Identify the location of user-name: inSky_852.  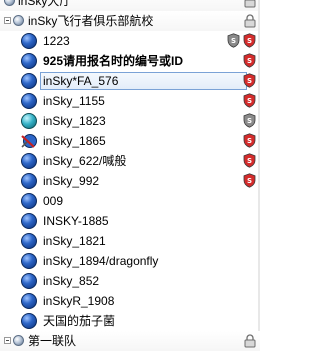
(71, 281).